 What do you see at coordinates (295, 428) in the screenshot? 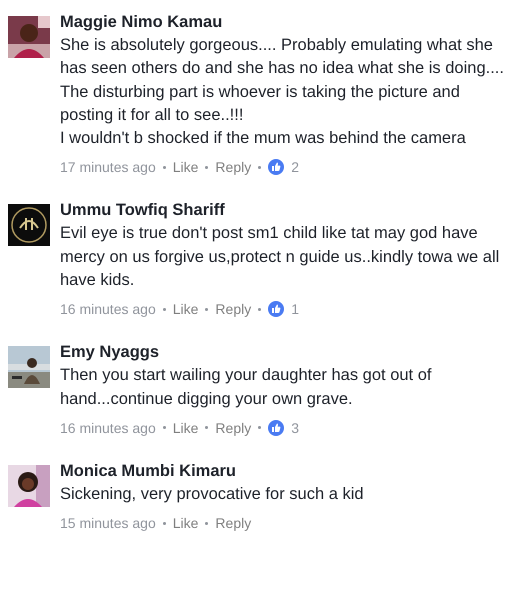
I see `reaction-count: 3` at bounding box center [295, 428].